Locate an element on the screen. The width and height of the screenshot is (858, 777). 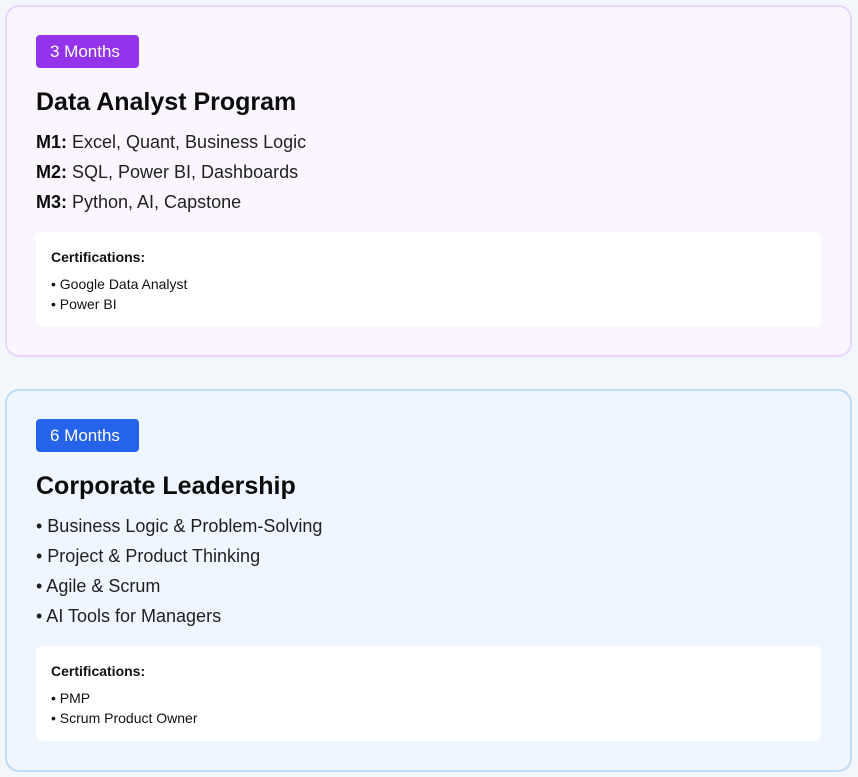
module-key: M2: is located at coordinates (51, 172).